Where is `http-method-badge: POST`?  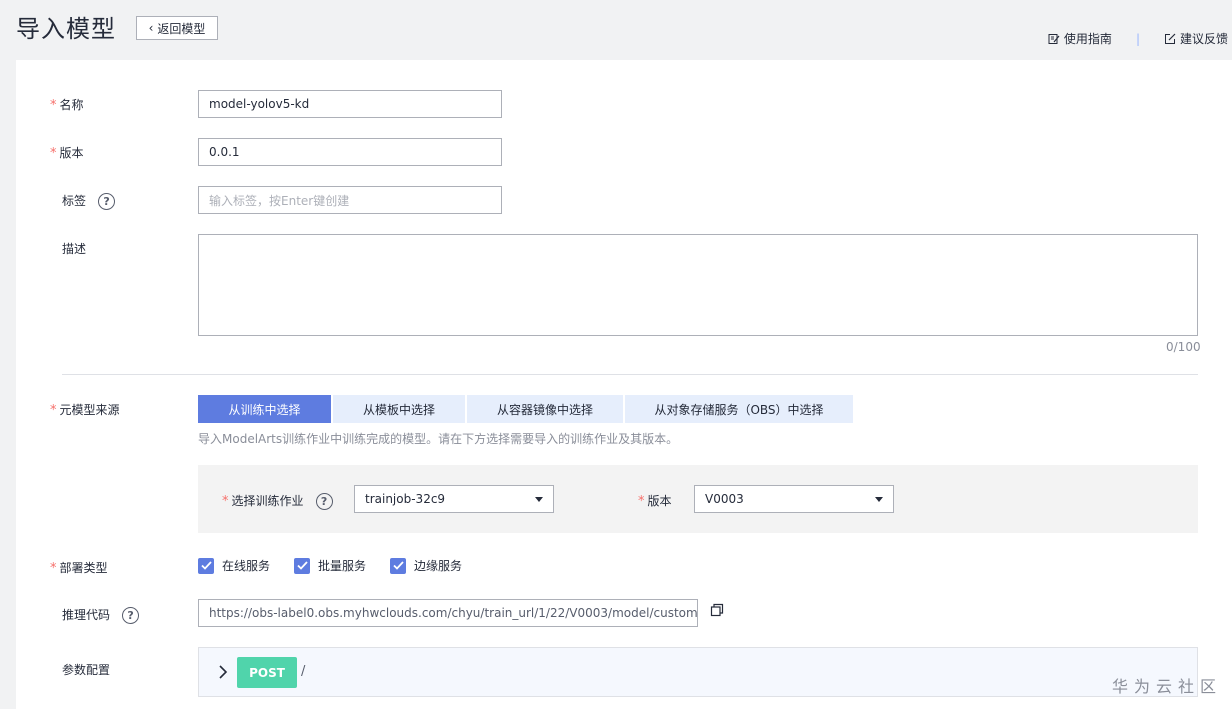 http-method-badge: POST is located at coordinates (267, 672).